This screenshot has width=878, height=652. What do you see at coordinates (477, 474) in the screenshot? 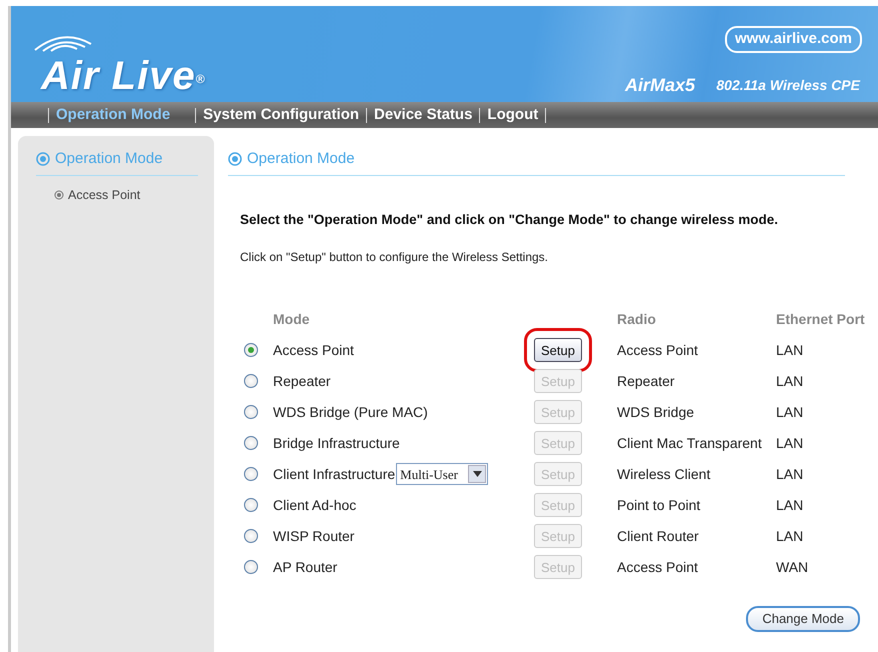
I see `caret-icon` at bounding box center [477, 474].